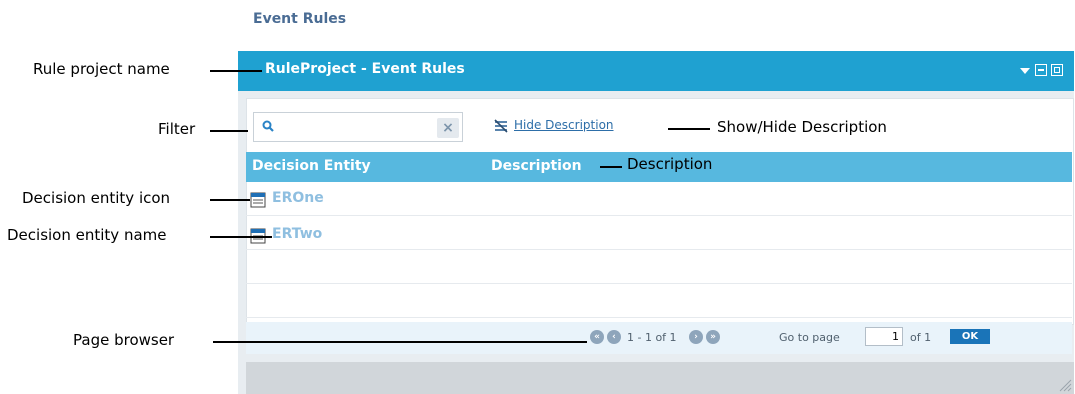  I want to click on collapse-arrow-icon, so click(1025, 71).